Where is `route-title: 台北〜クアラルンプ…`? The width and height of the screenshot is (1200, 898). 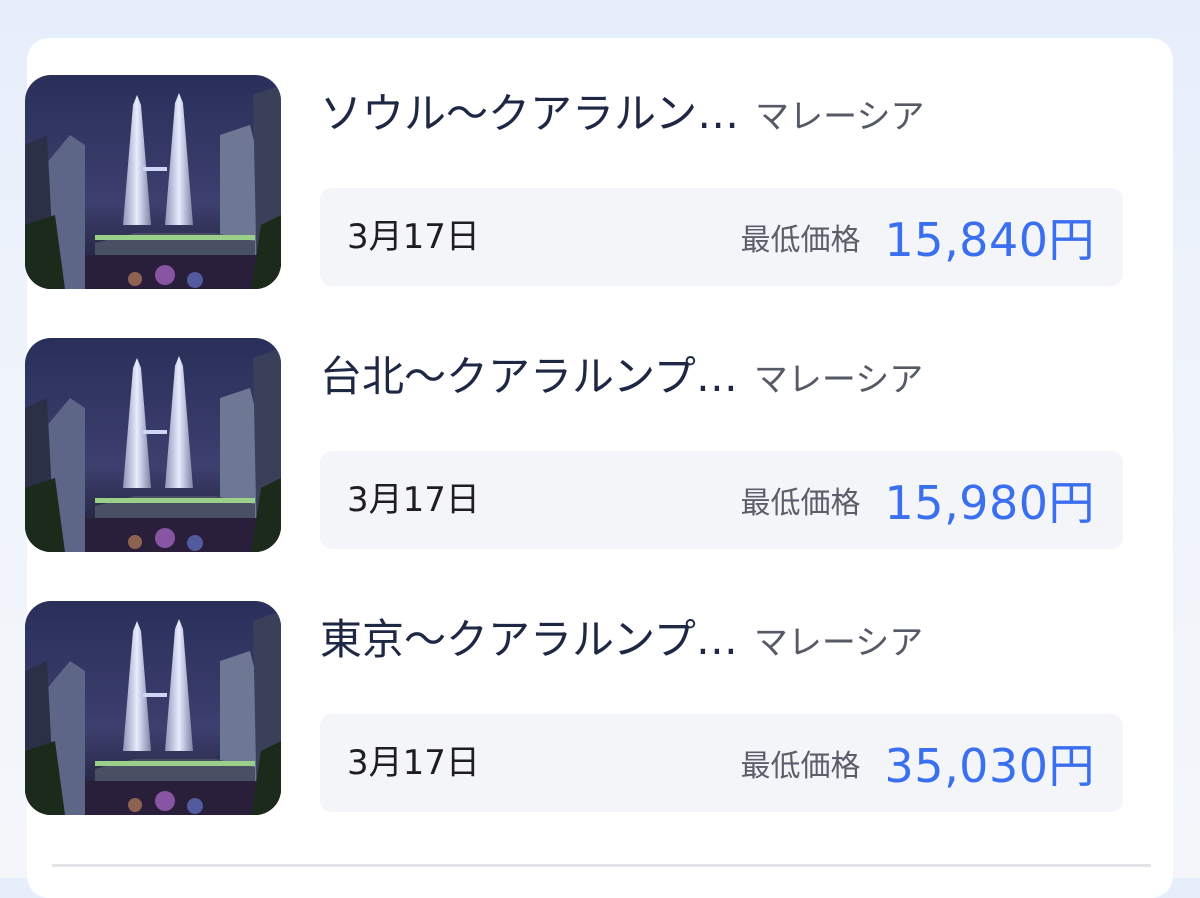
route-title: 台北〜クアラルンプ… is located at coordinates (529, 376).